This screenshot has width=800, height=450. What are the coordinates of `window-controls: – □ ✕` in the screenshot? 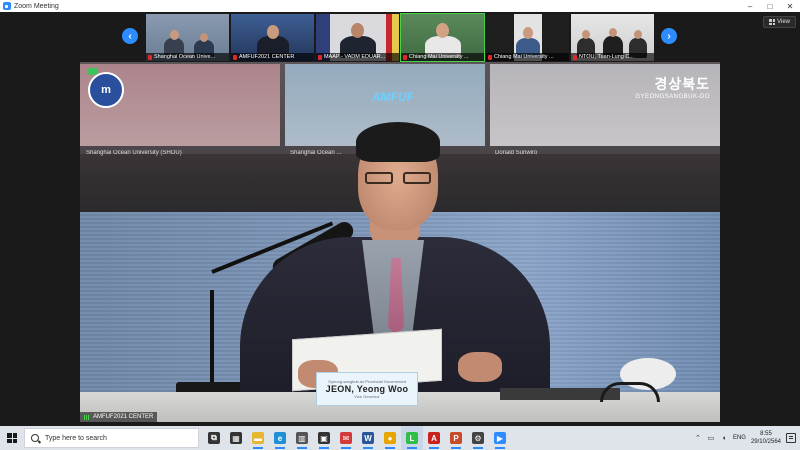 It's located at (770, 6).